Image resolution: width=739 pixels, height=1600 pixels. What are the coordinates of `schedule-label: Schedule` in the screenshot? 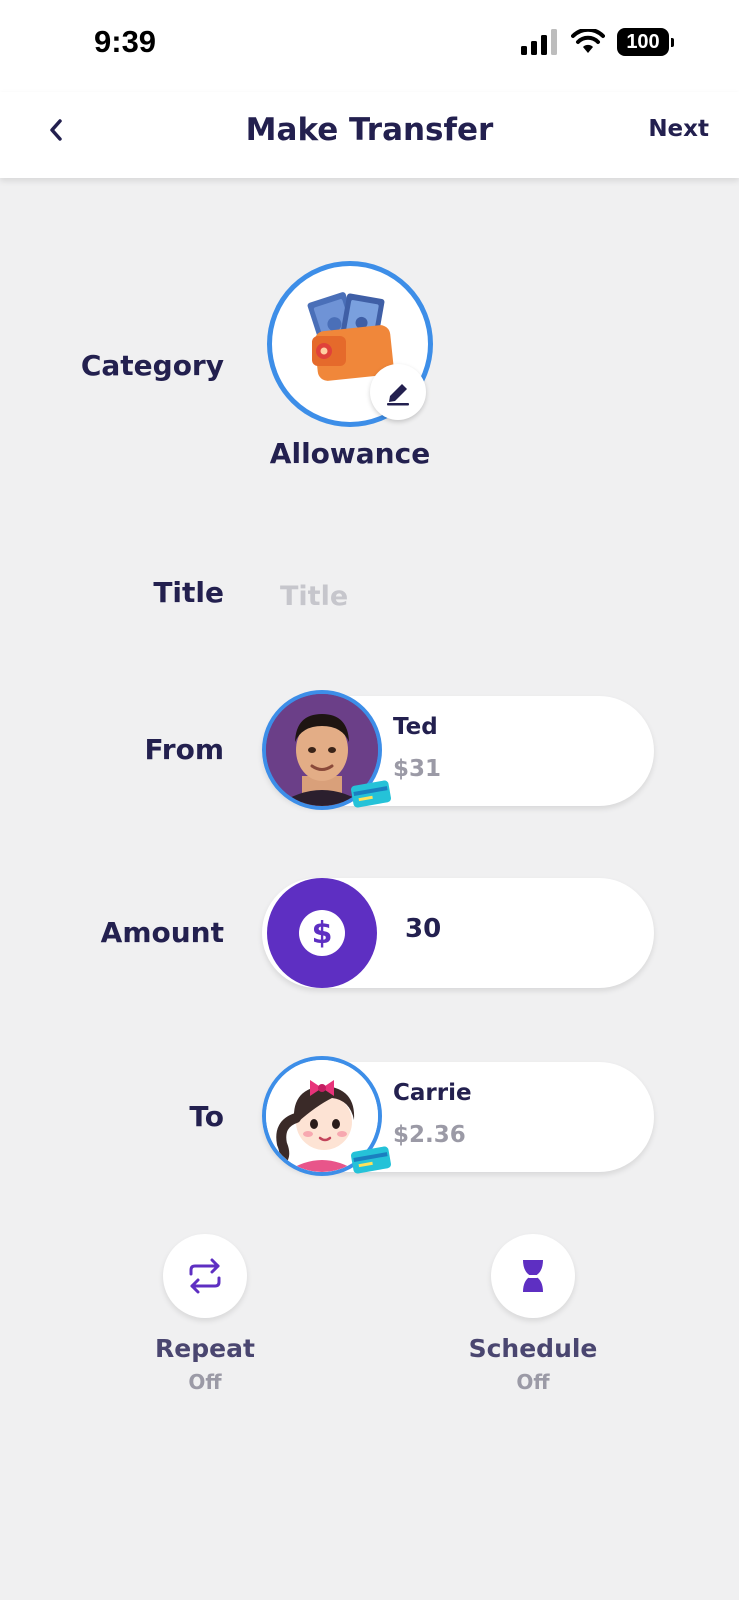 It's located at (533, 1348).